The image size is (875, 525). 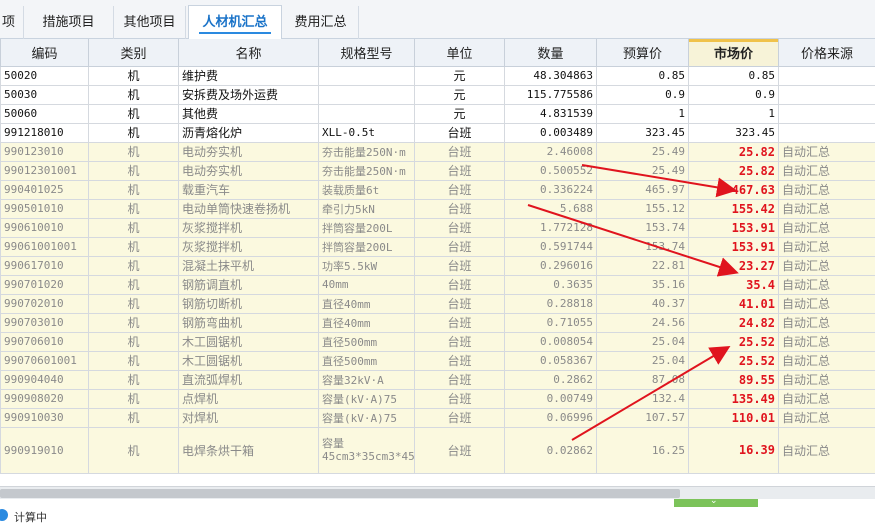 I want to click on cell-name: 电动单筒快速卷扬机, so click(x=249, y=208).